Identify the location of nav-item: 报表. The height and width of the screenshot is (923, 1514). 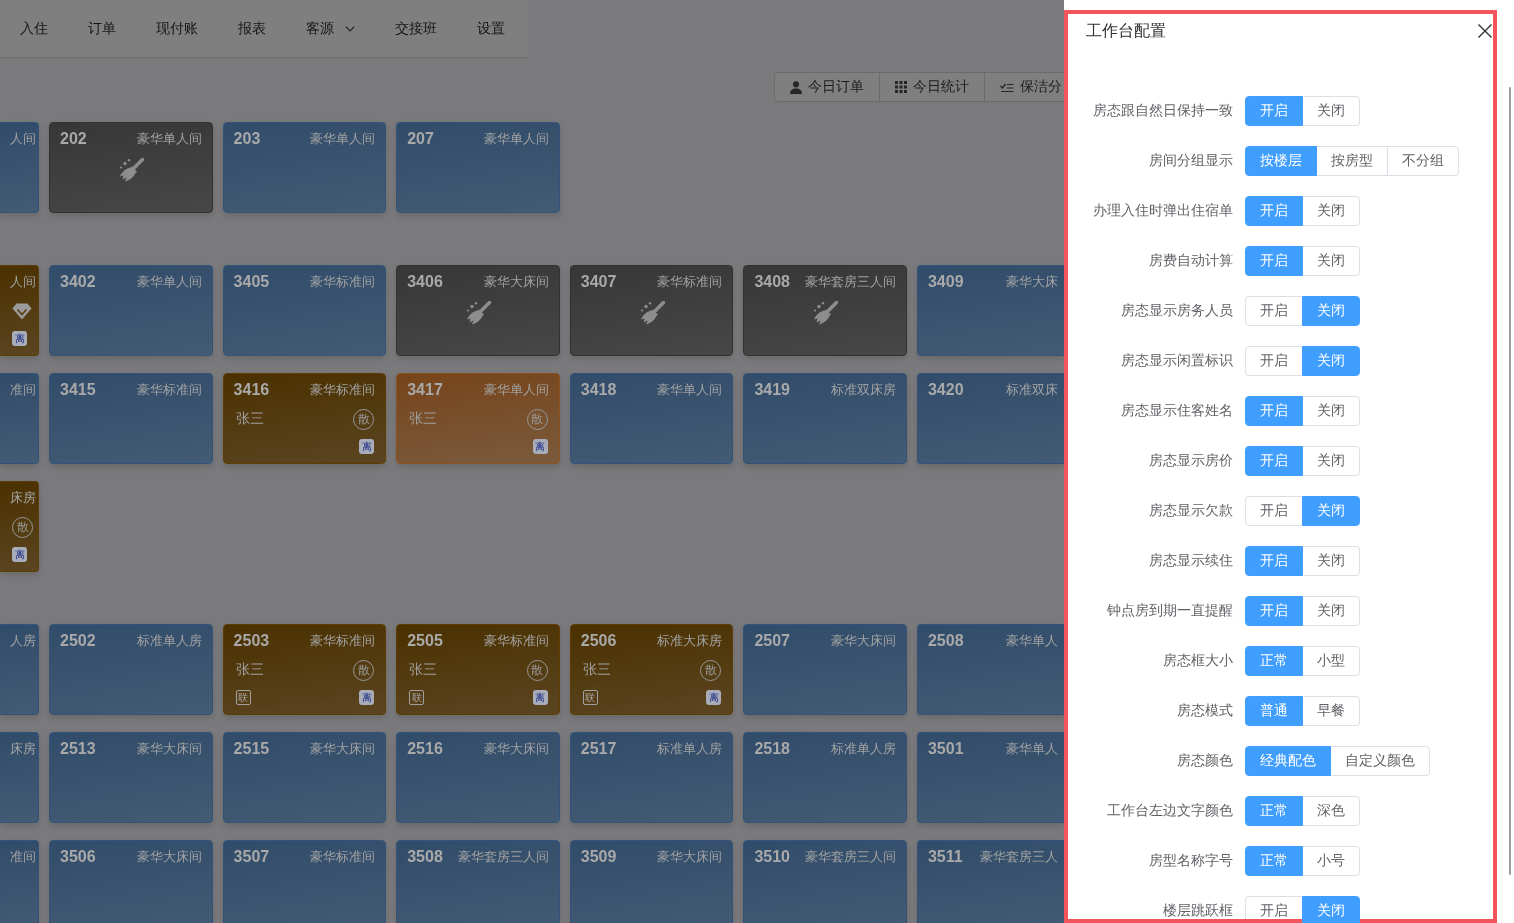
(252, 28).